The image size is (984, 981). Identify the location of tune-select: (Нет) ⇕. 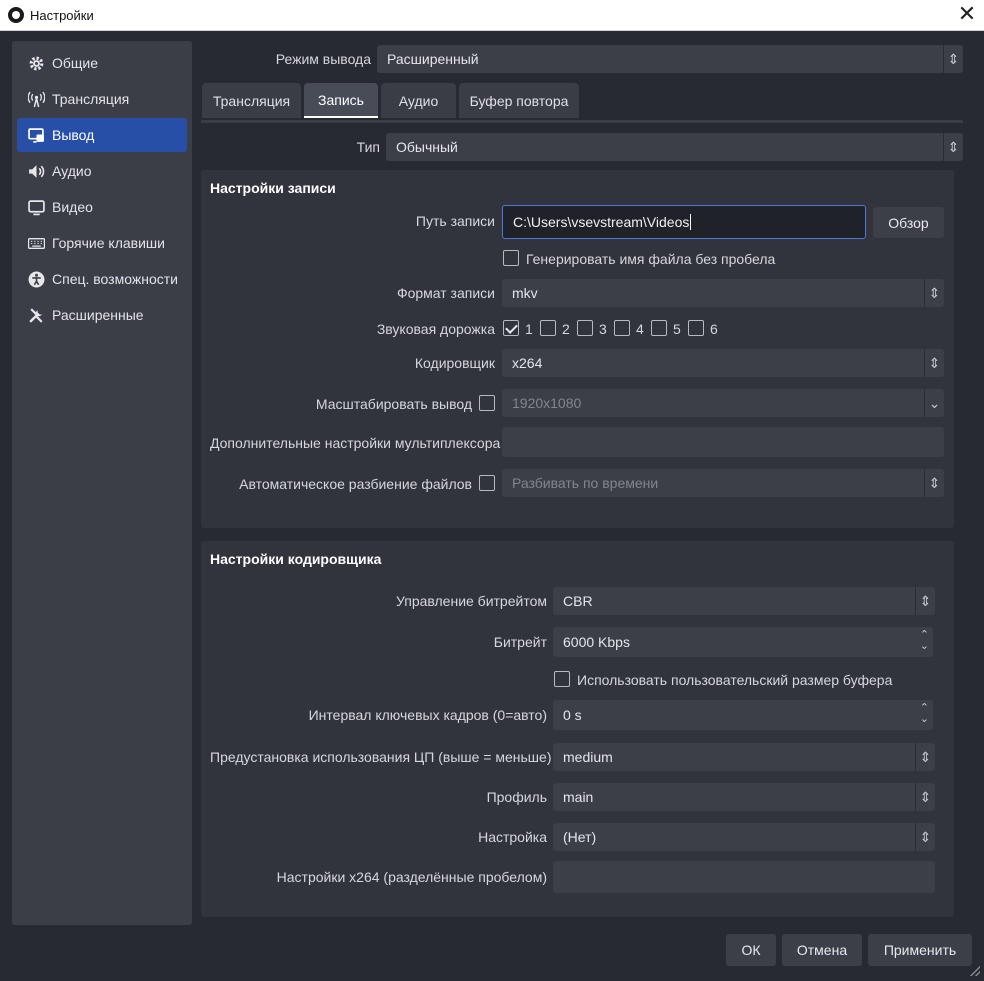
(744, 837).